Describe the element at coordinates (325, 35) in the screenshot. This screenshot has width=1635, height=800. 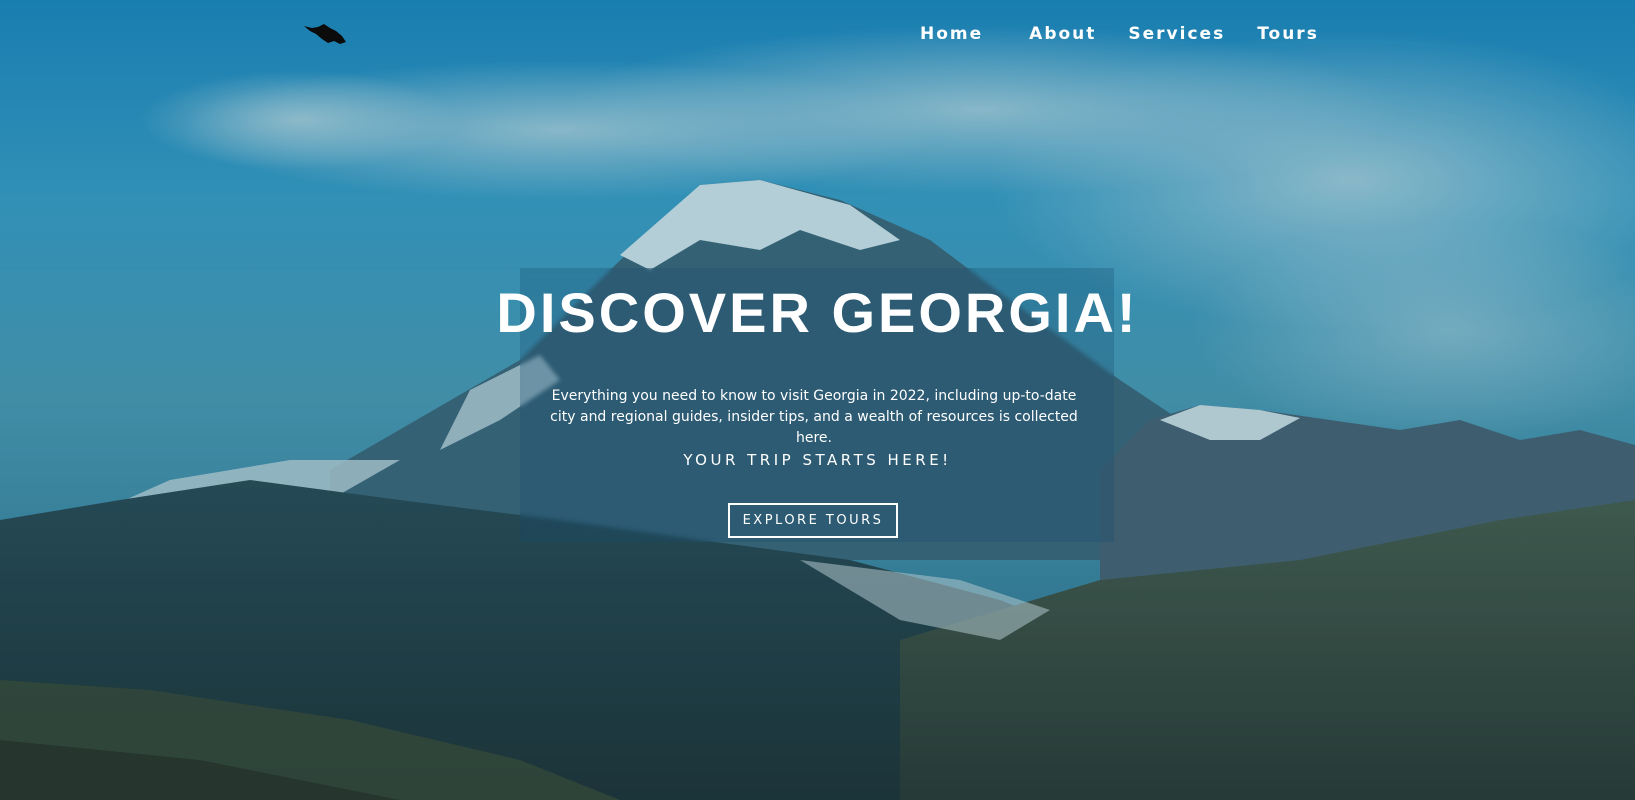
I see `georgia-map-icon` at that location.